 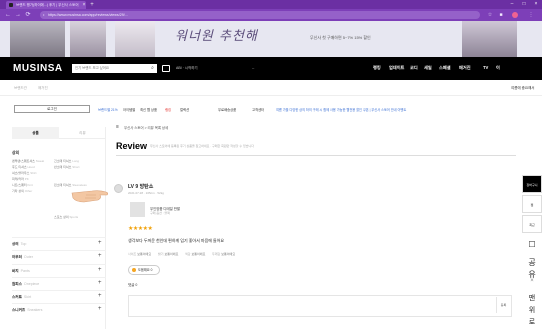 I want to click on minimize-button: –, so click(x=512, y=4).